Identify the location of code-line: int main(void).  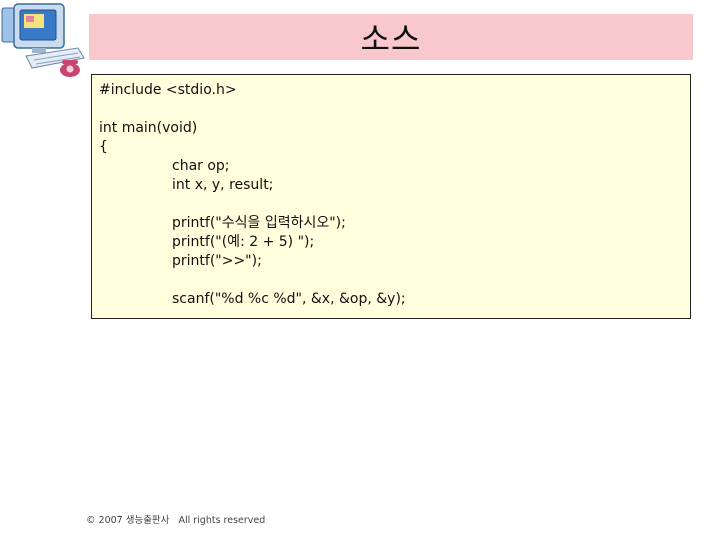
(148, 128).